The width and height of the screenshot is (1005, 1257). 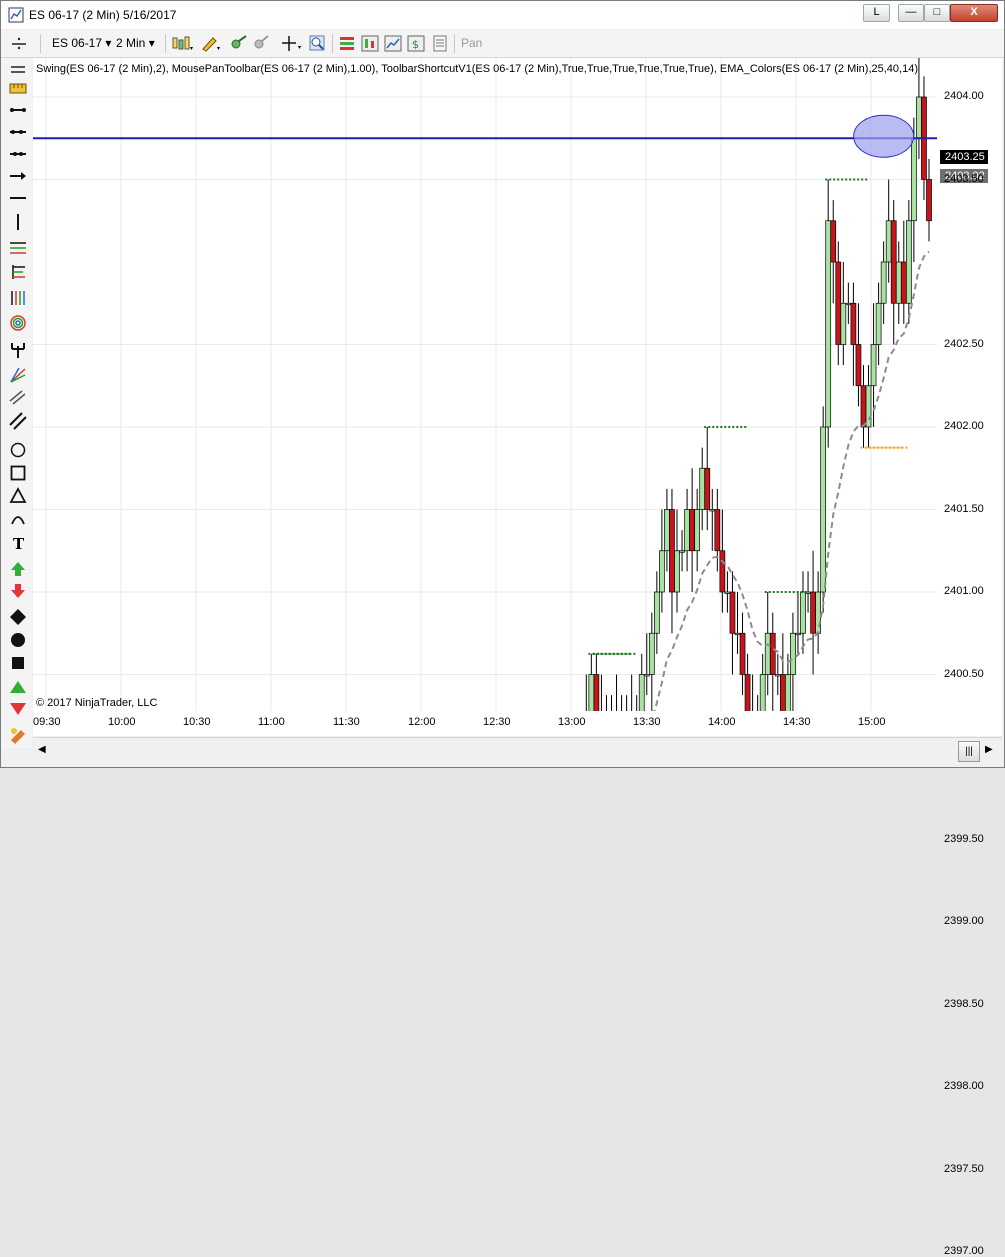 What do you see at coordinates (18, 176) in the screenshot?
I see `arrow-line-icon` at bounding box center [18, 176].